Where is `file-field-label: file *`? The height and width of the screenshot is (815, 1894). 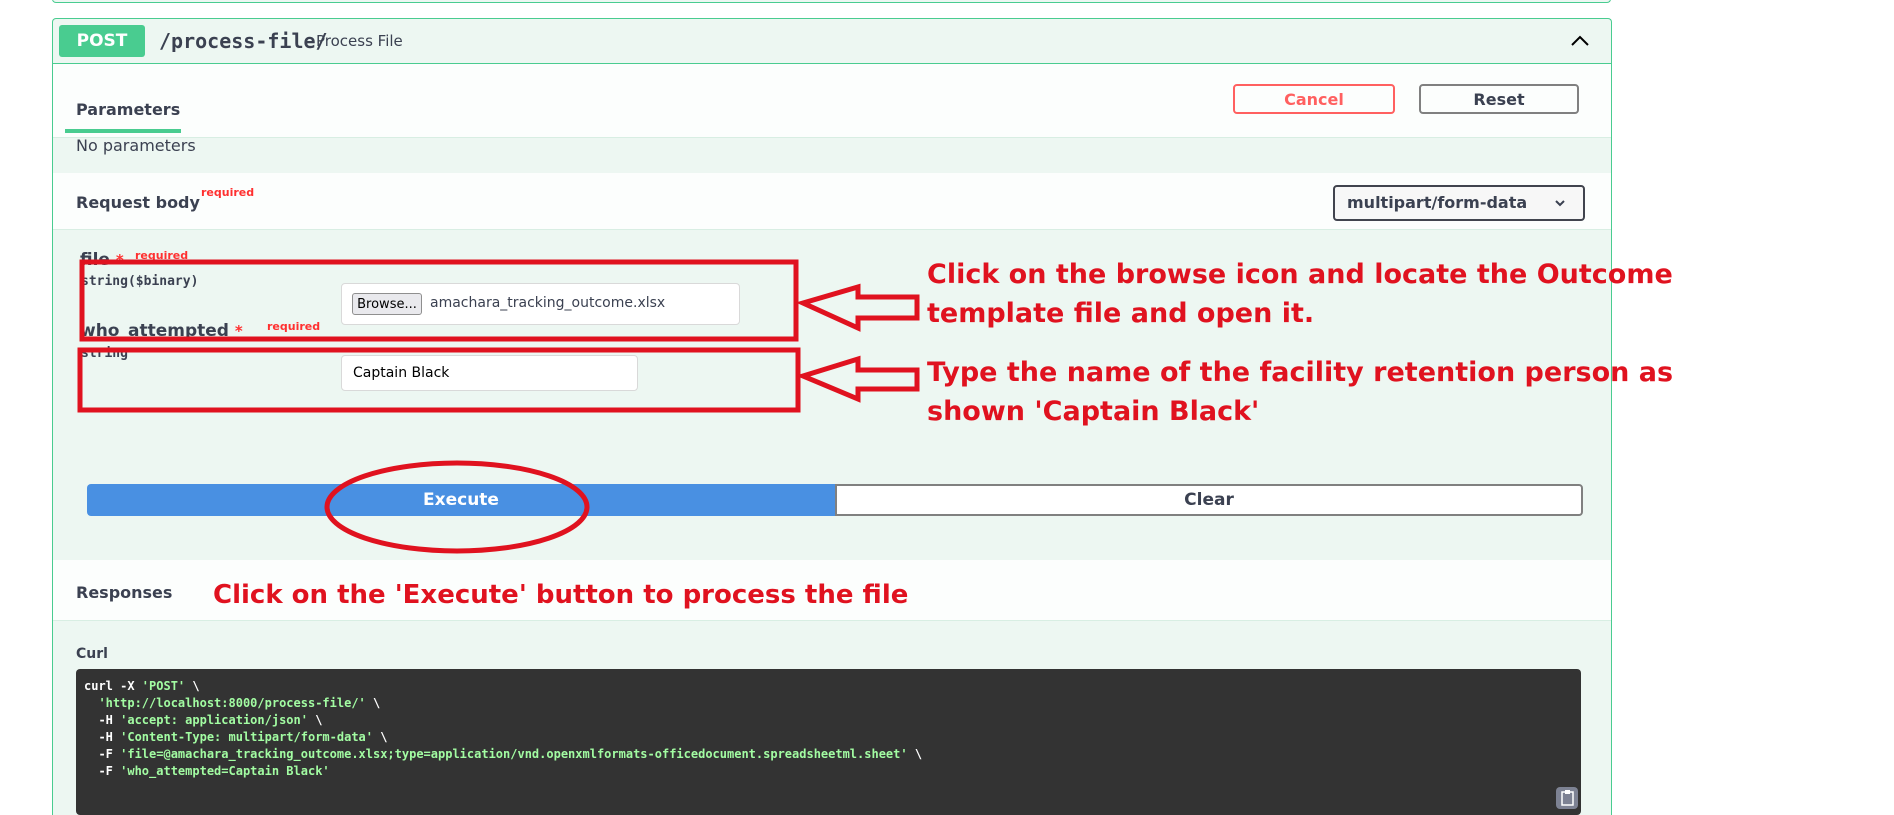 file-field-label: file * is located at coordinates (102, 260).